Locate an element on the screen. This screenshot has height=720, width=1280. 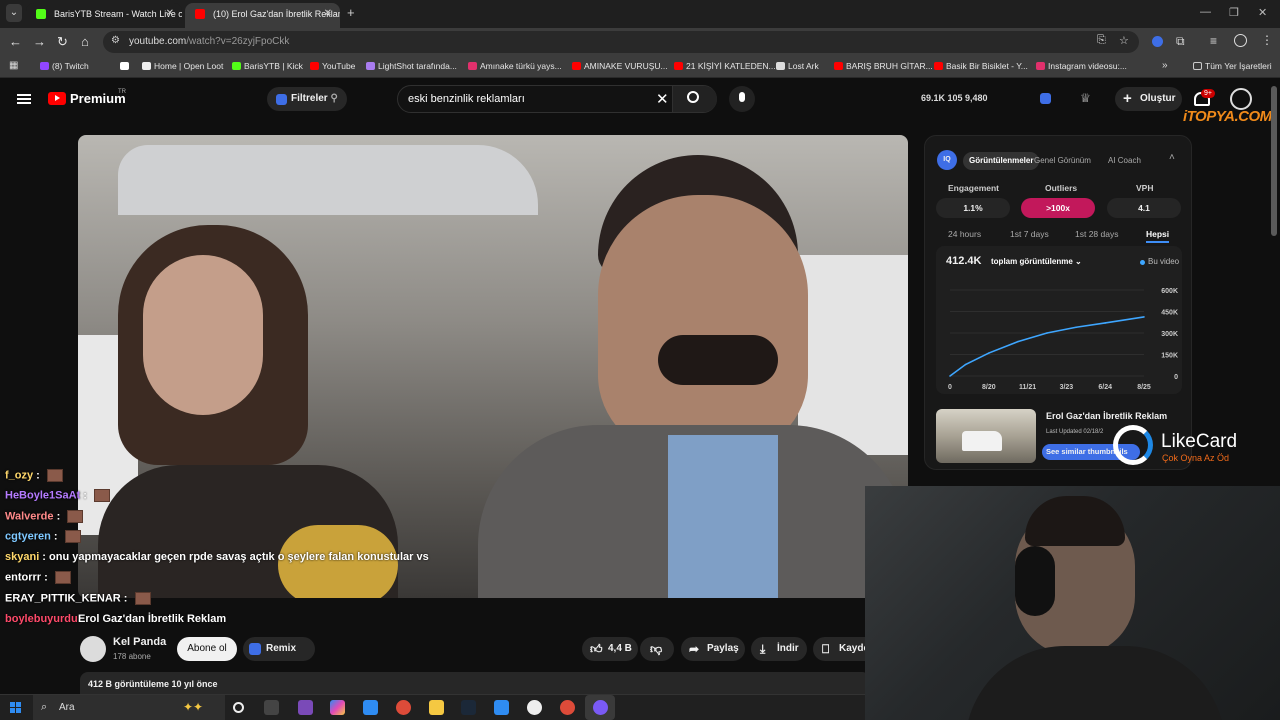
video-title-overlap: Erol Gaz'dan İbretlik Reklam is located at coordinates (152, 619).